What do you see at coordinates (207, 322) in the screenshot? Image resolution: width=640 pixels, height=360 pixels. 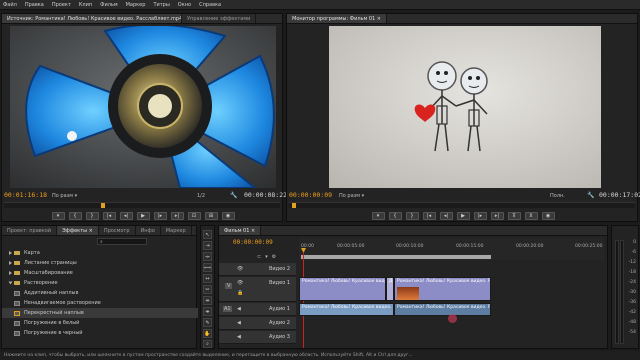 I see `pen-tool-icon: ✎` at bounding box center [207, 322].